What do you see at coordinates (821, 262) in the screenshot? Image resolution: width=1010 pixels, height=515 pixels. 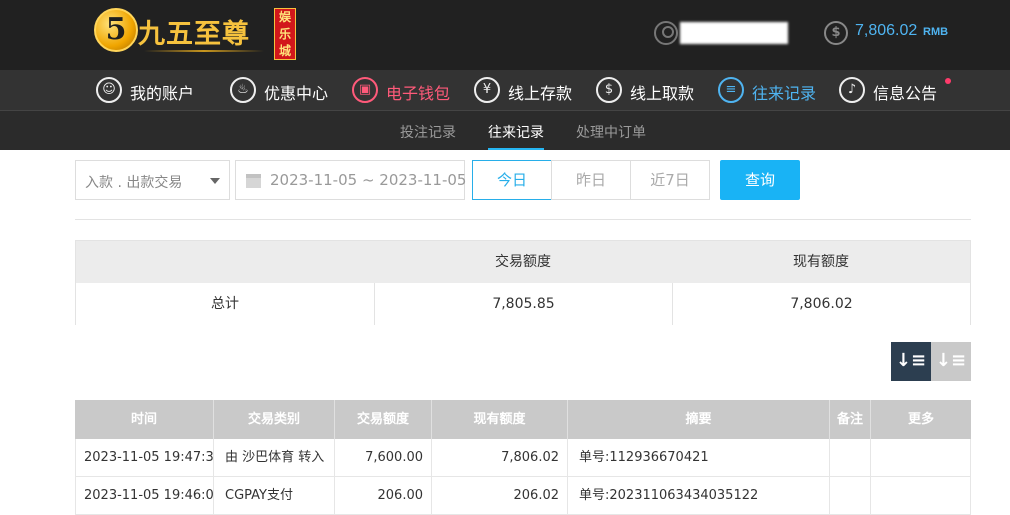 I see `summary-header-current: 现有额度` at bounding box center [821, 262].